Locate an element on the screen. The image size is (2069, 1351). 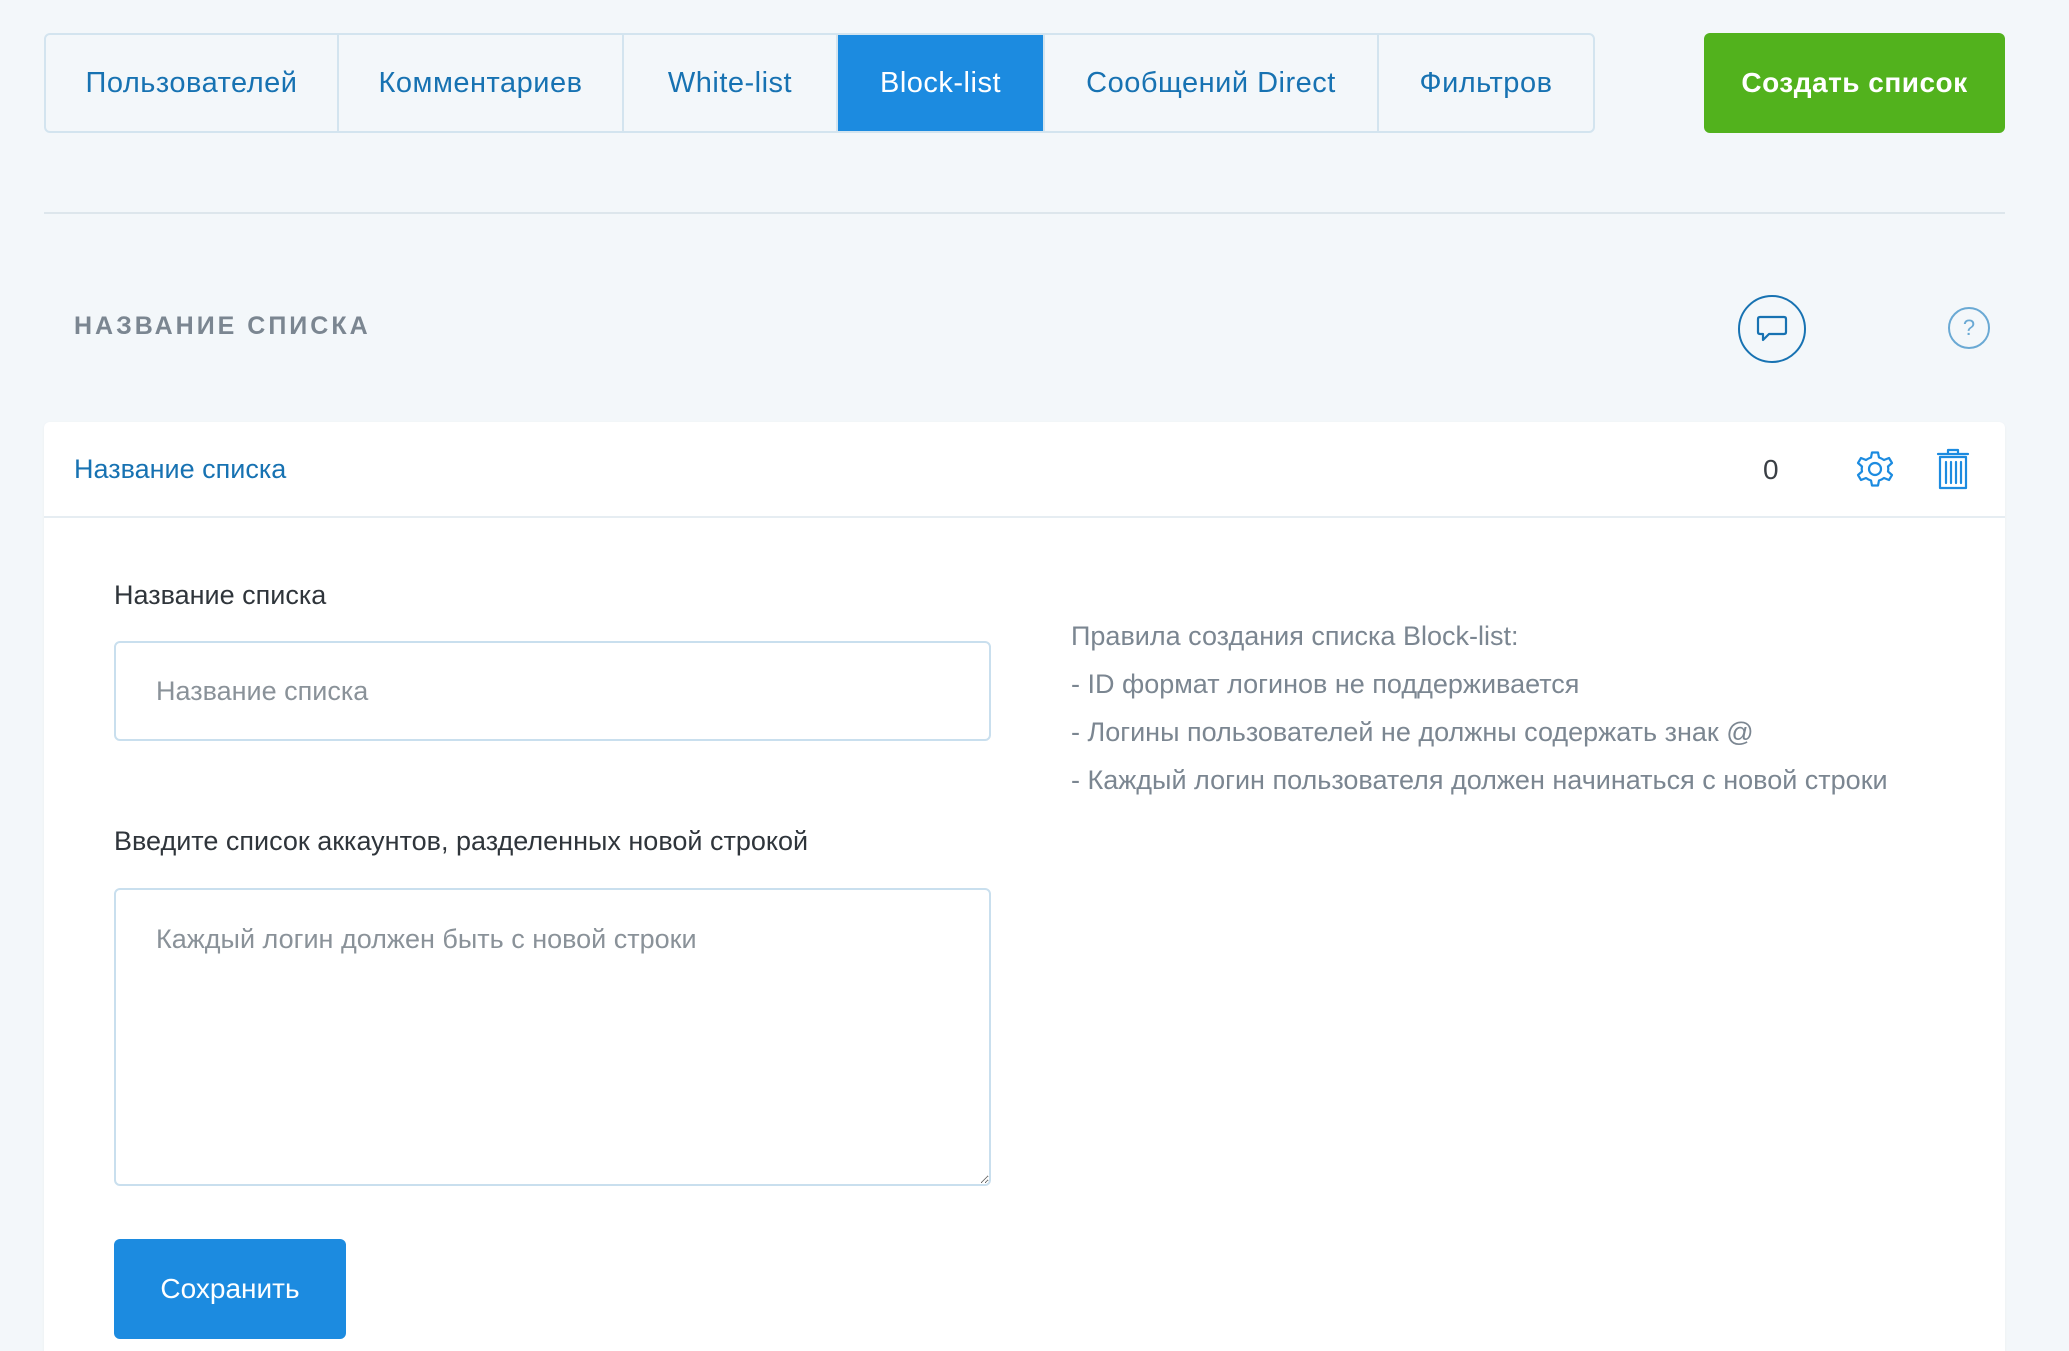
help-icon: ? is located at coordinates (1969, 328).